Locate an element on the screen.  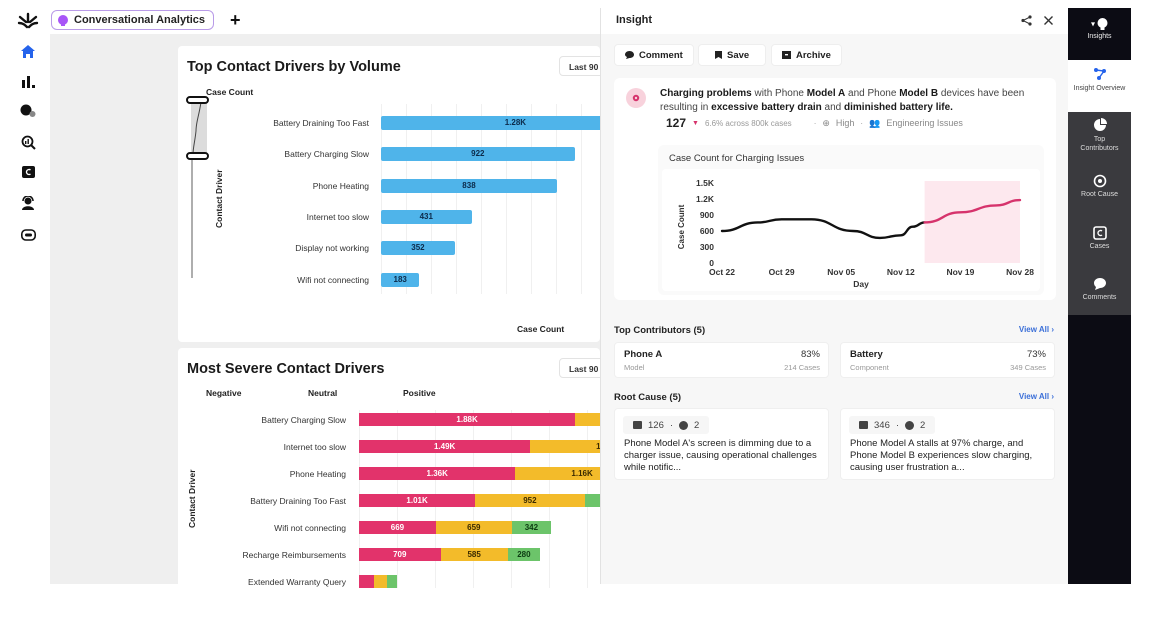
bar-value-label: 1.28K is located at coordinates (515, 122).